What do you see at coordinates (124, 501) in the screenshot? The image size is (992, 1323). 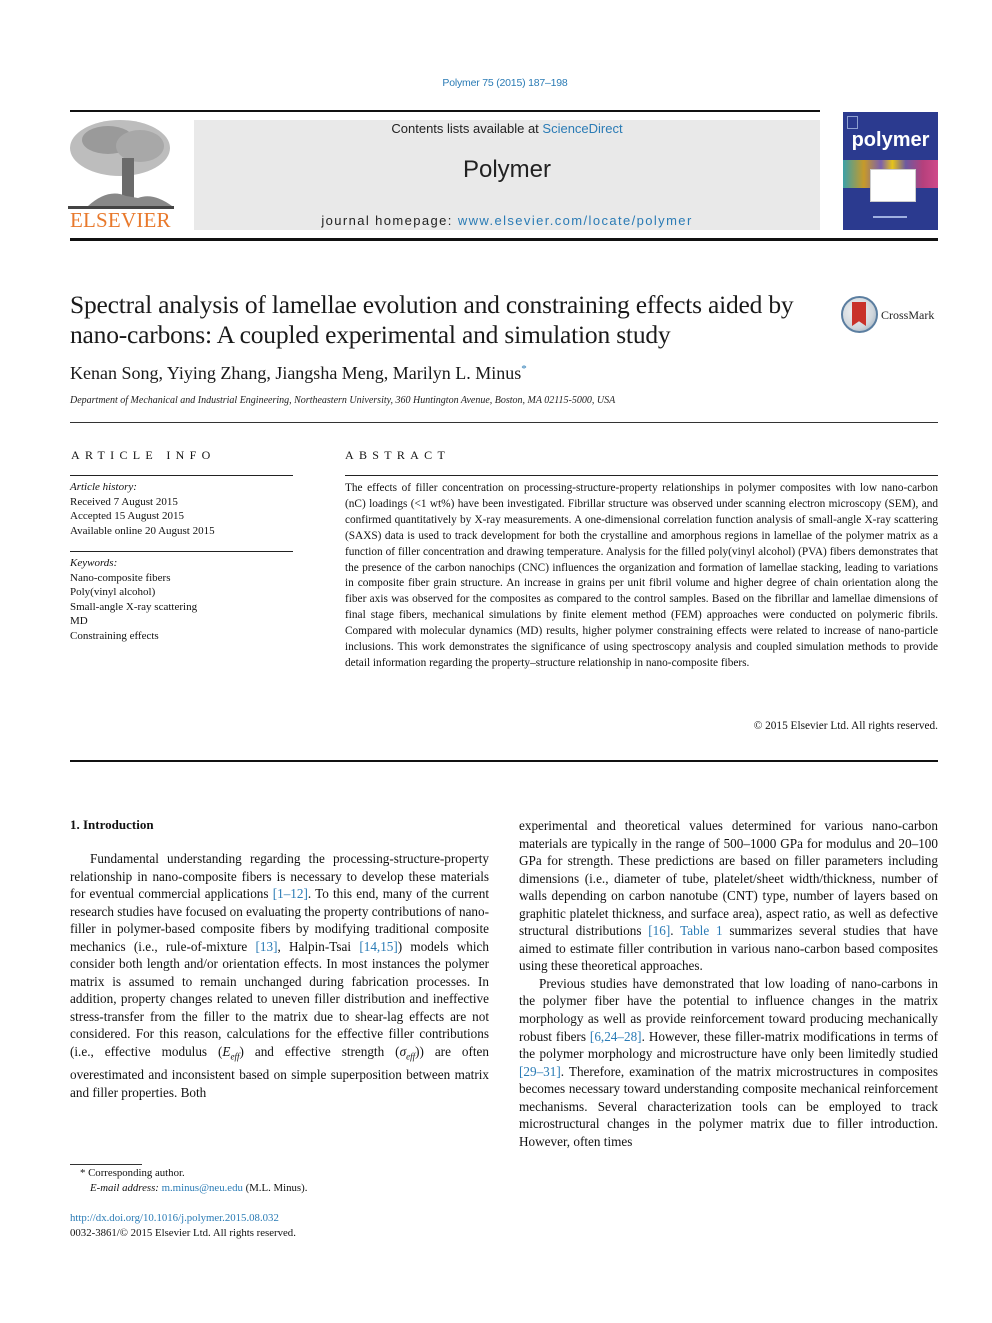 I see `history-received: Received 7 August 2015` at bounding box center [124, 501].